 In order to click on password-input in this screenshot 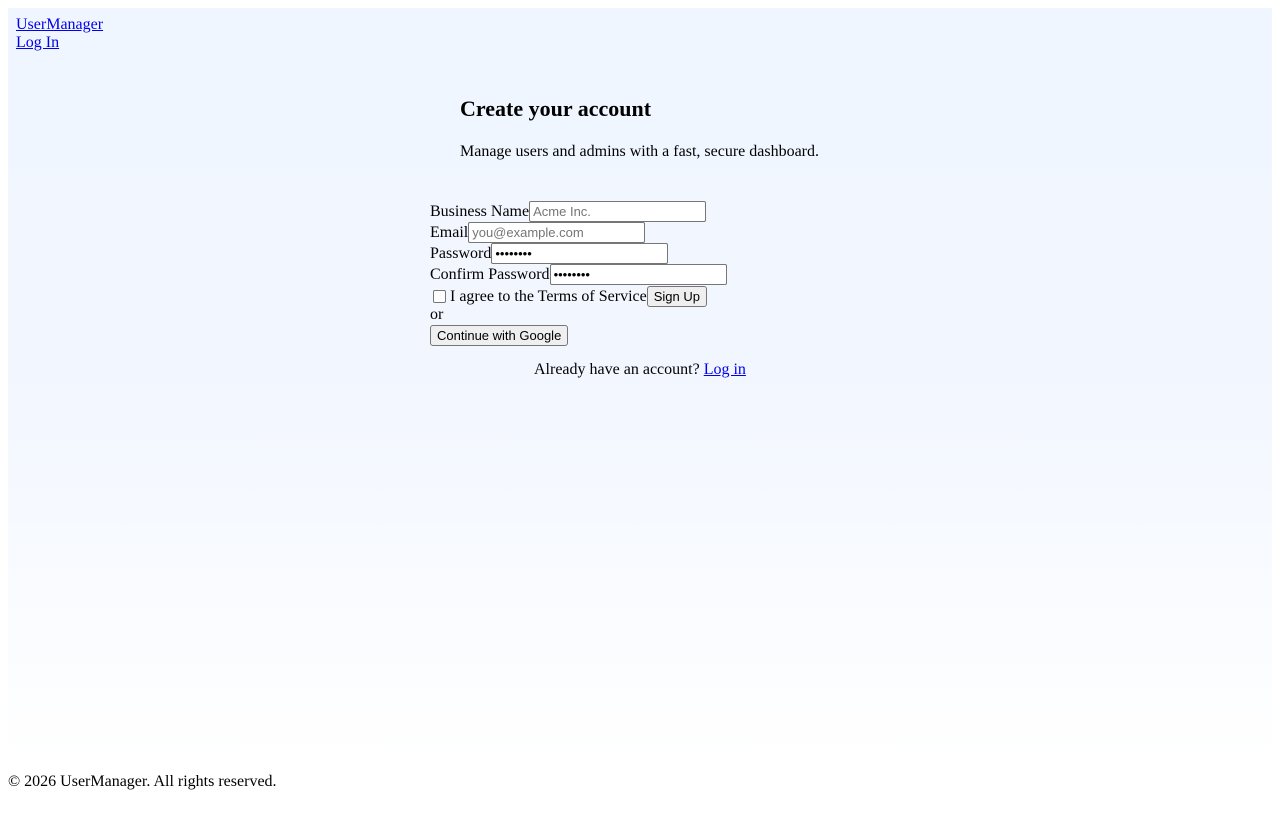, I will do `click(580, 253)`.